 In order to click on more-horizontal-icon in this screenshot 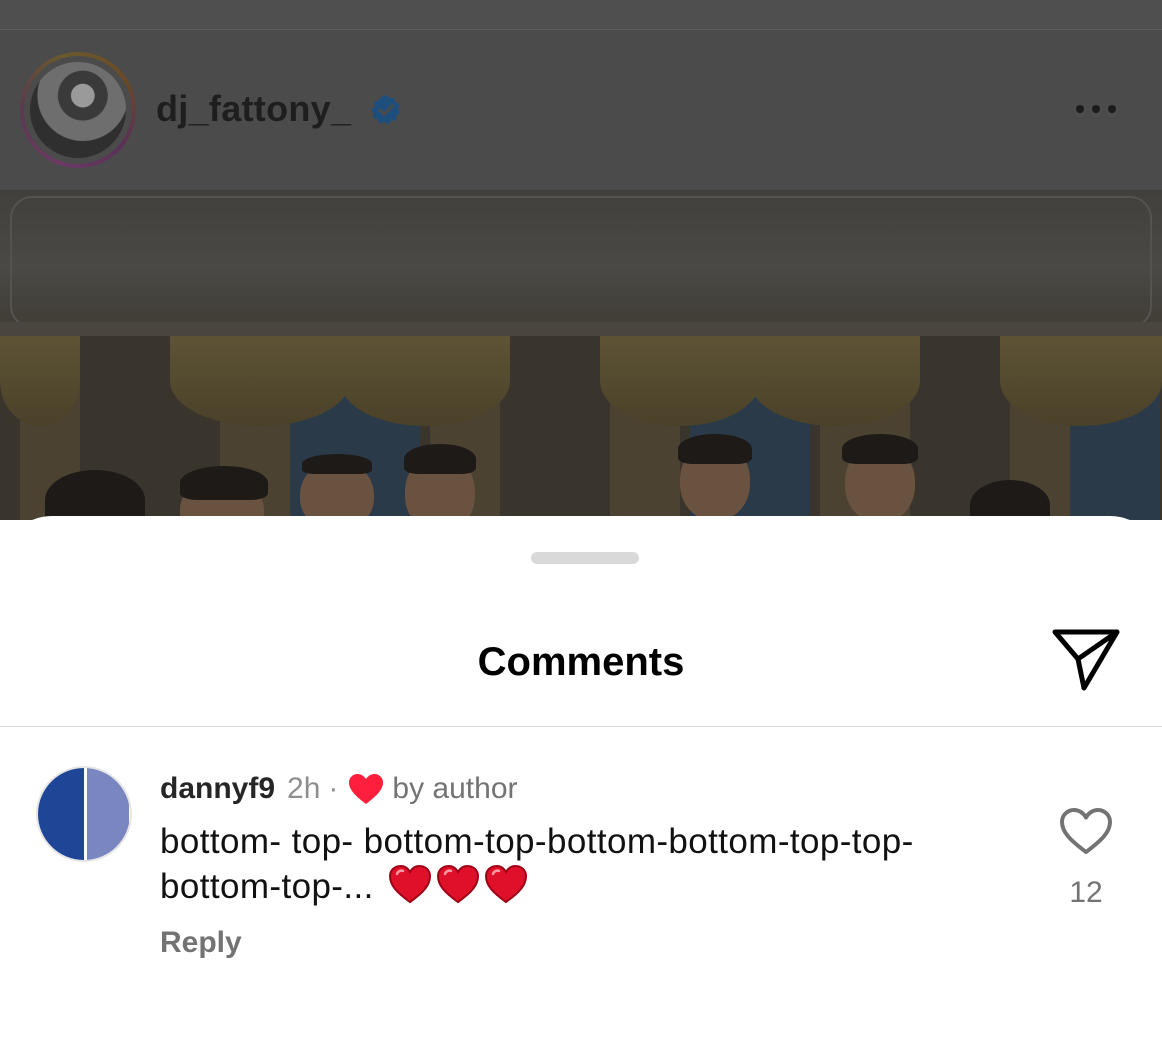, I will do `click(1104, 109)`.